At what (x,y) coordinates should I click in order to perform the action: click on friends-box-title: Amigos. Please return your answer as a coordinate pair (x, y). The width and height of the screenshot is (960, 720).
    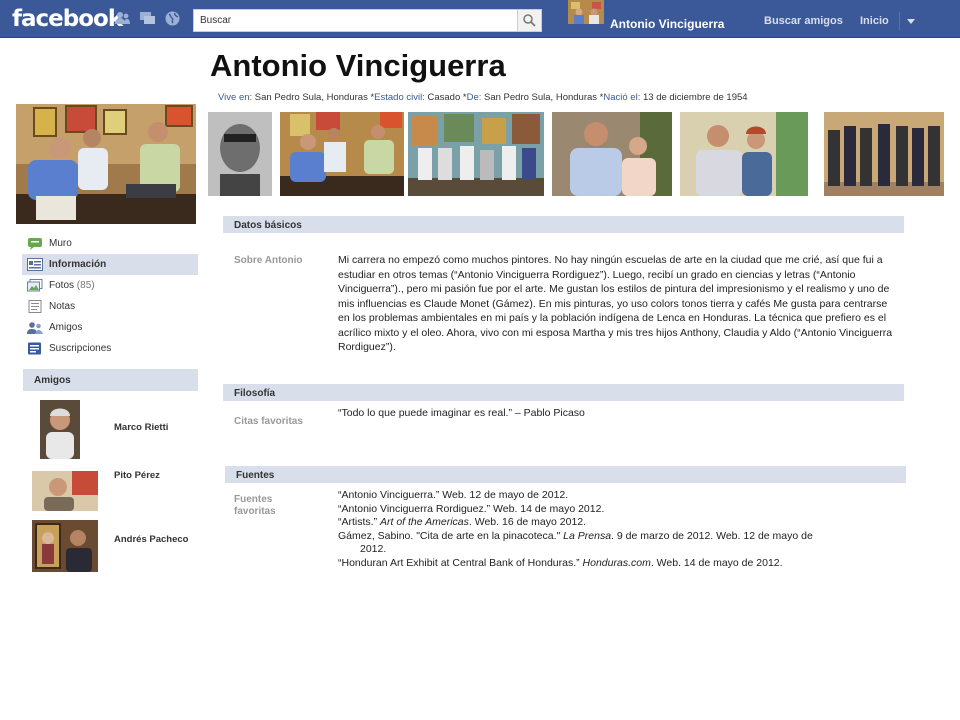
    Looking at the image, I should click on (110, 380).